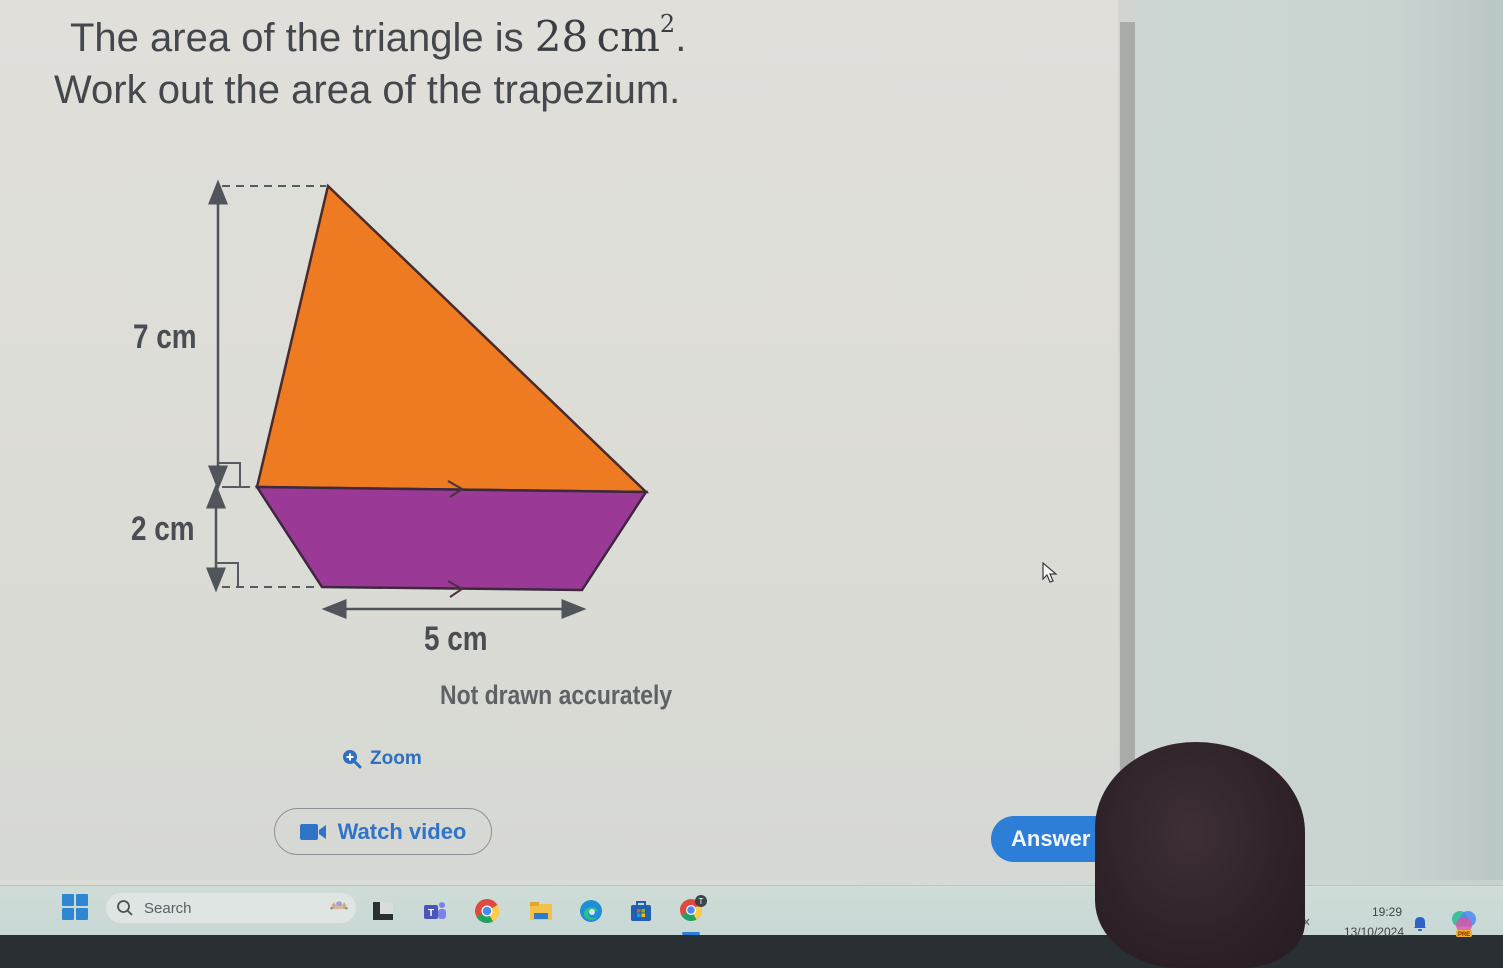 The image size is (1503, 968). I want to click on file-explorer-icon, so click(541, 911).